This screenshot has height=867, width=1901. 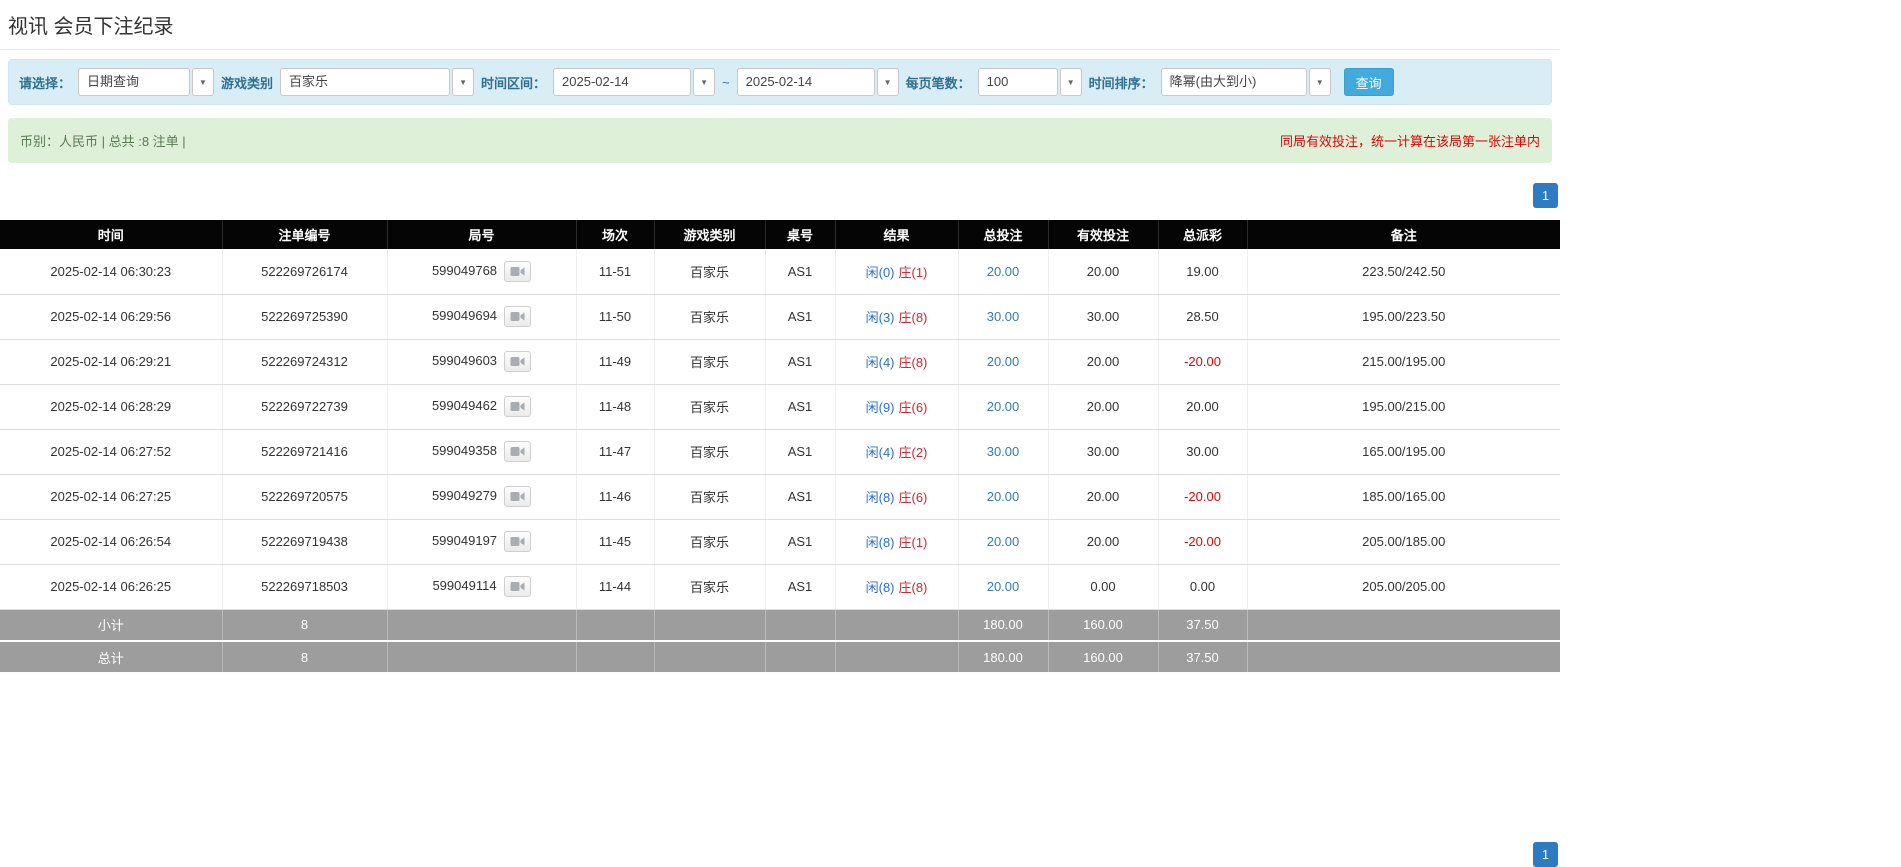 What do you see at coordinates (305, 407) in the screenshot?
I see `cell-bet-id: 522269722739` at bounding box center [305, 407].